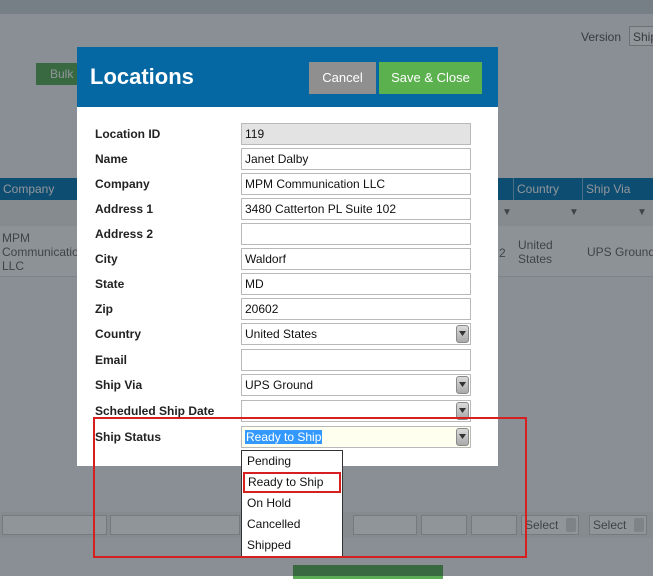  I want to click on field-row-location-id: Location ID 119, so click(287, 135).